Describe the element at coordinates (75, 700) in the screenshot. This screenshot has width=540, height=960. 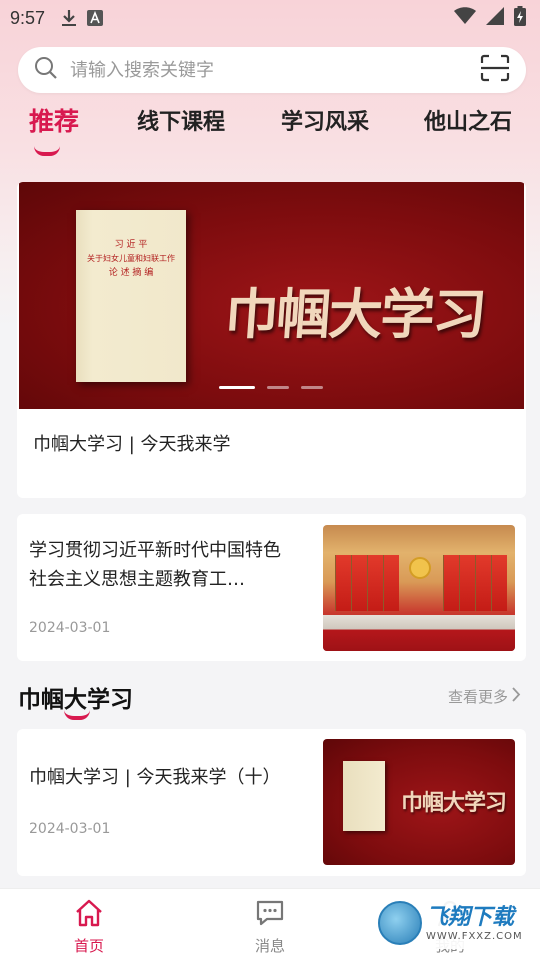
I see `section-title: 巾帼大学习` at that location.